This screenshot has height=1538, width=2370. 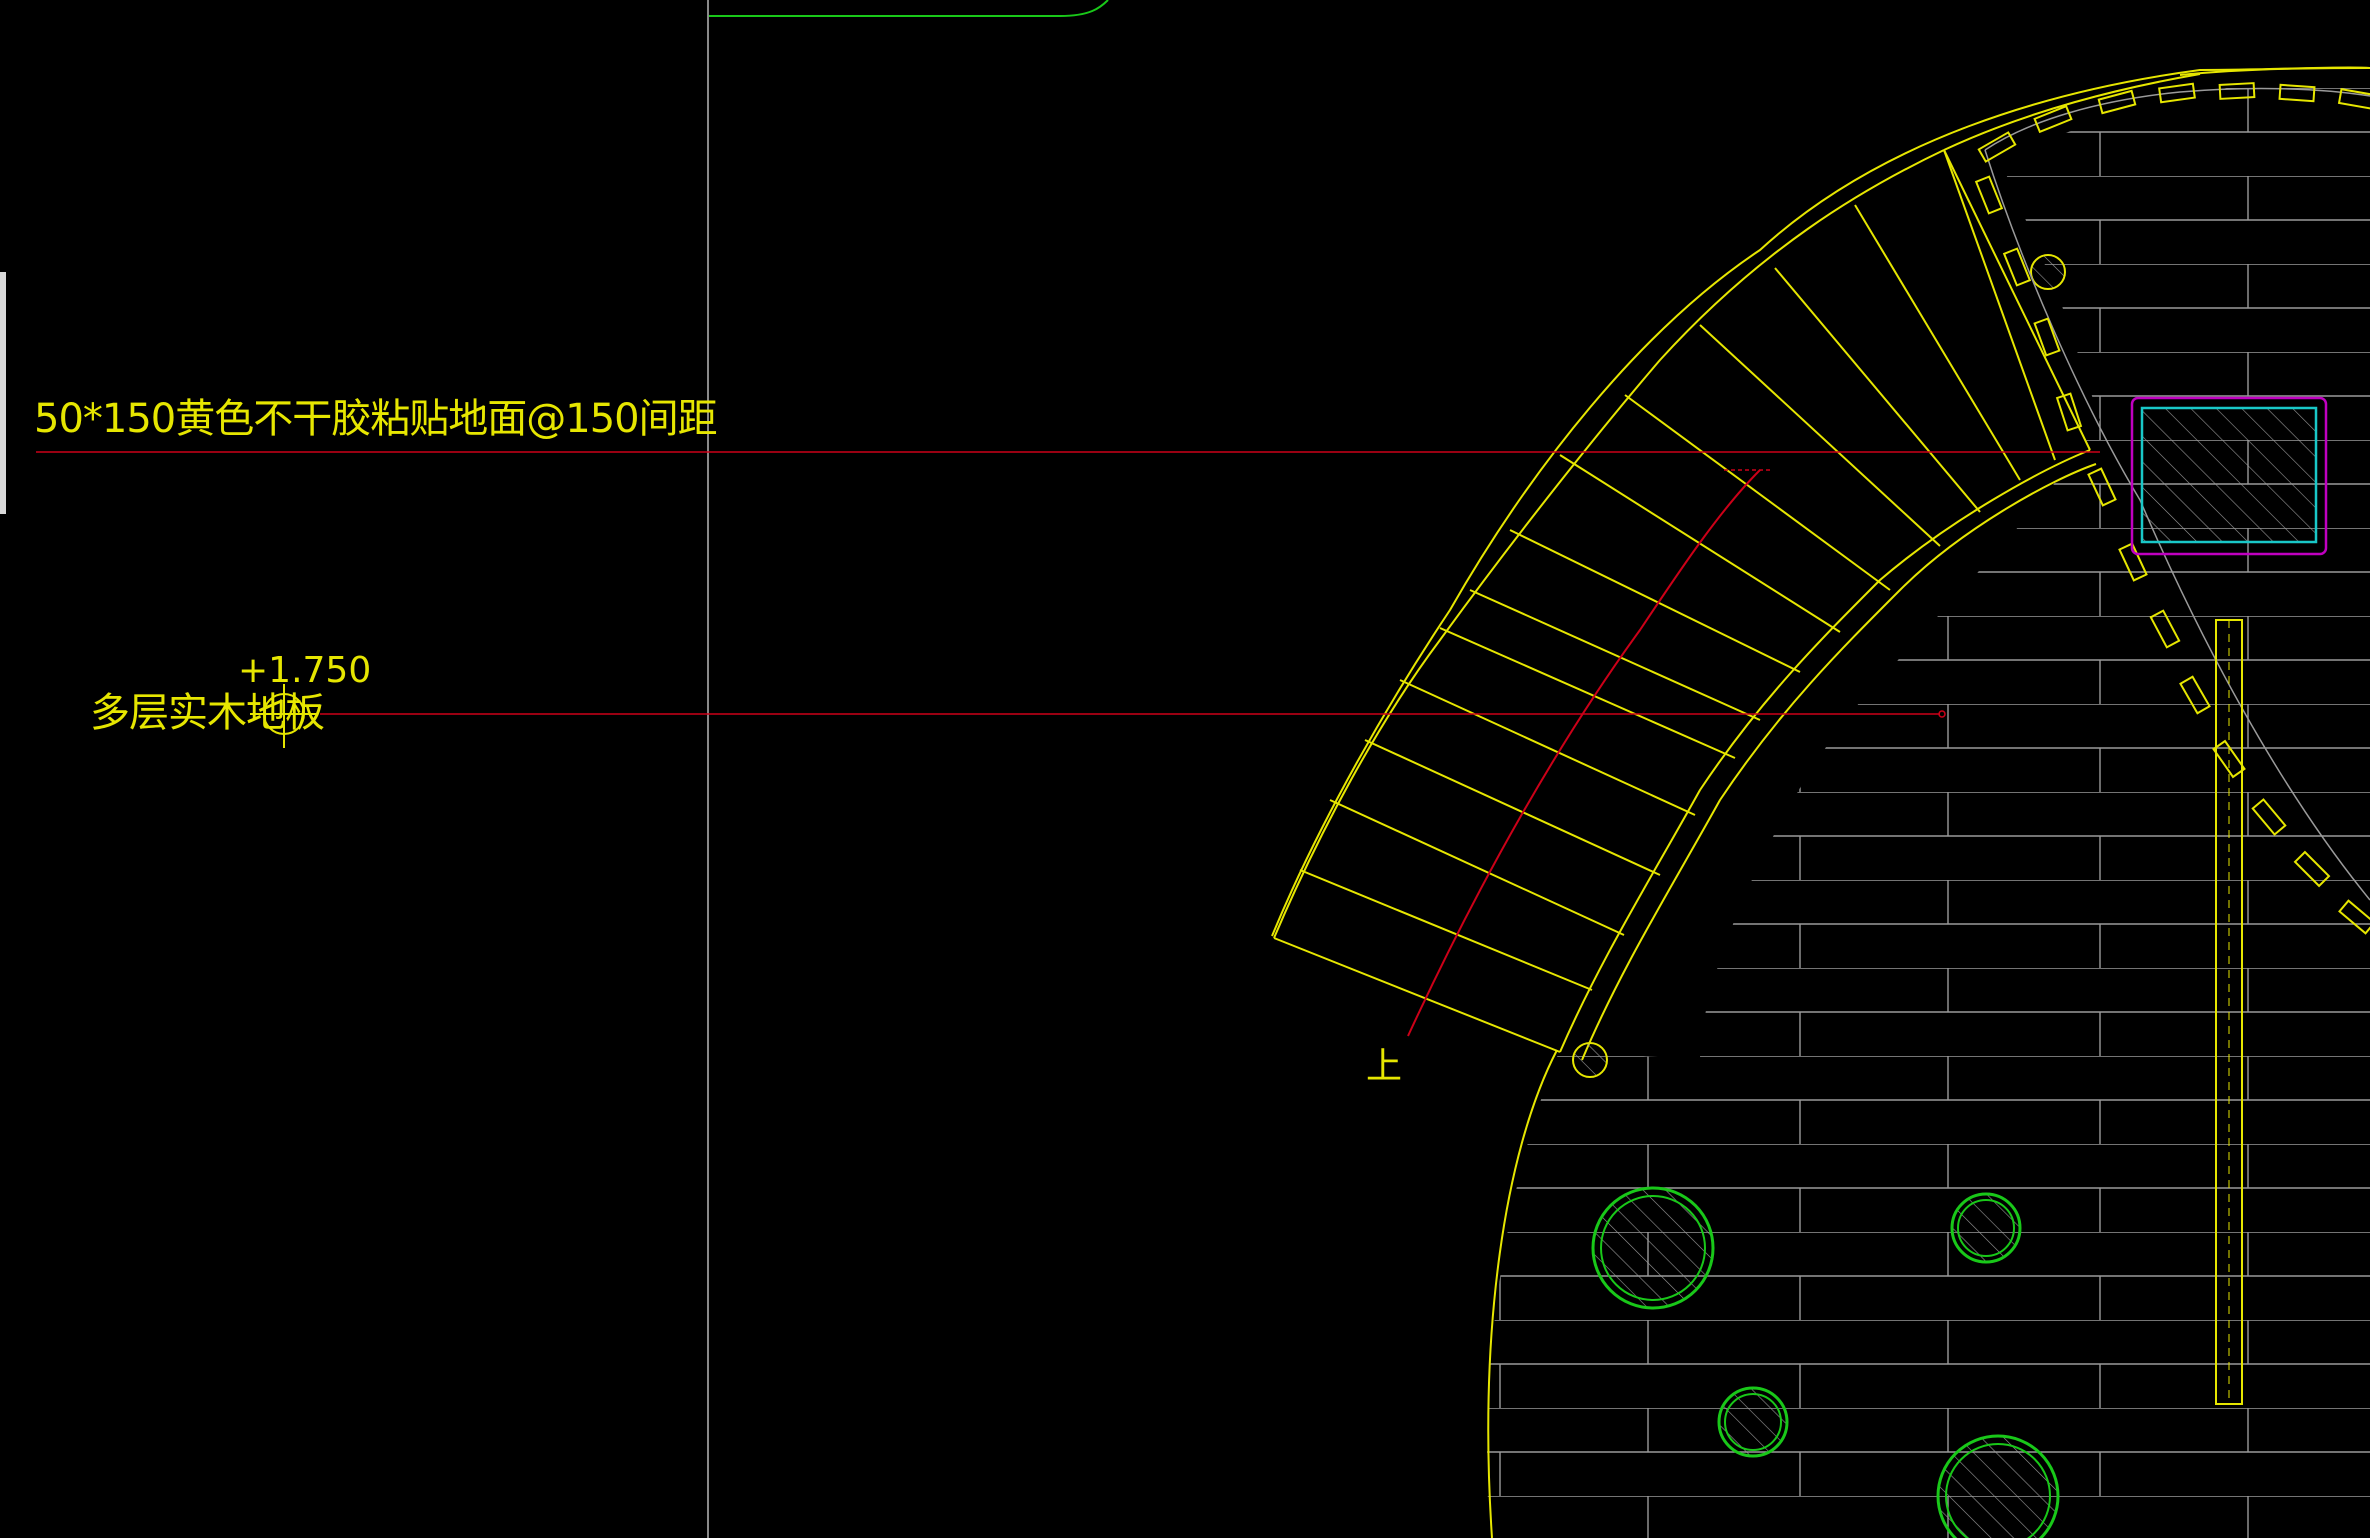 What do you see at coordinates (1584, 753) in the screenshot?
I see `stair-direction-arc` at bounding box center [1584, 753].